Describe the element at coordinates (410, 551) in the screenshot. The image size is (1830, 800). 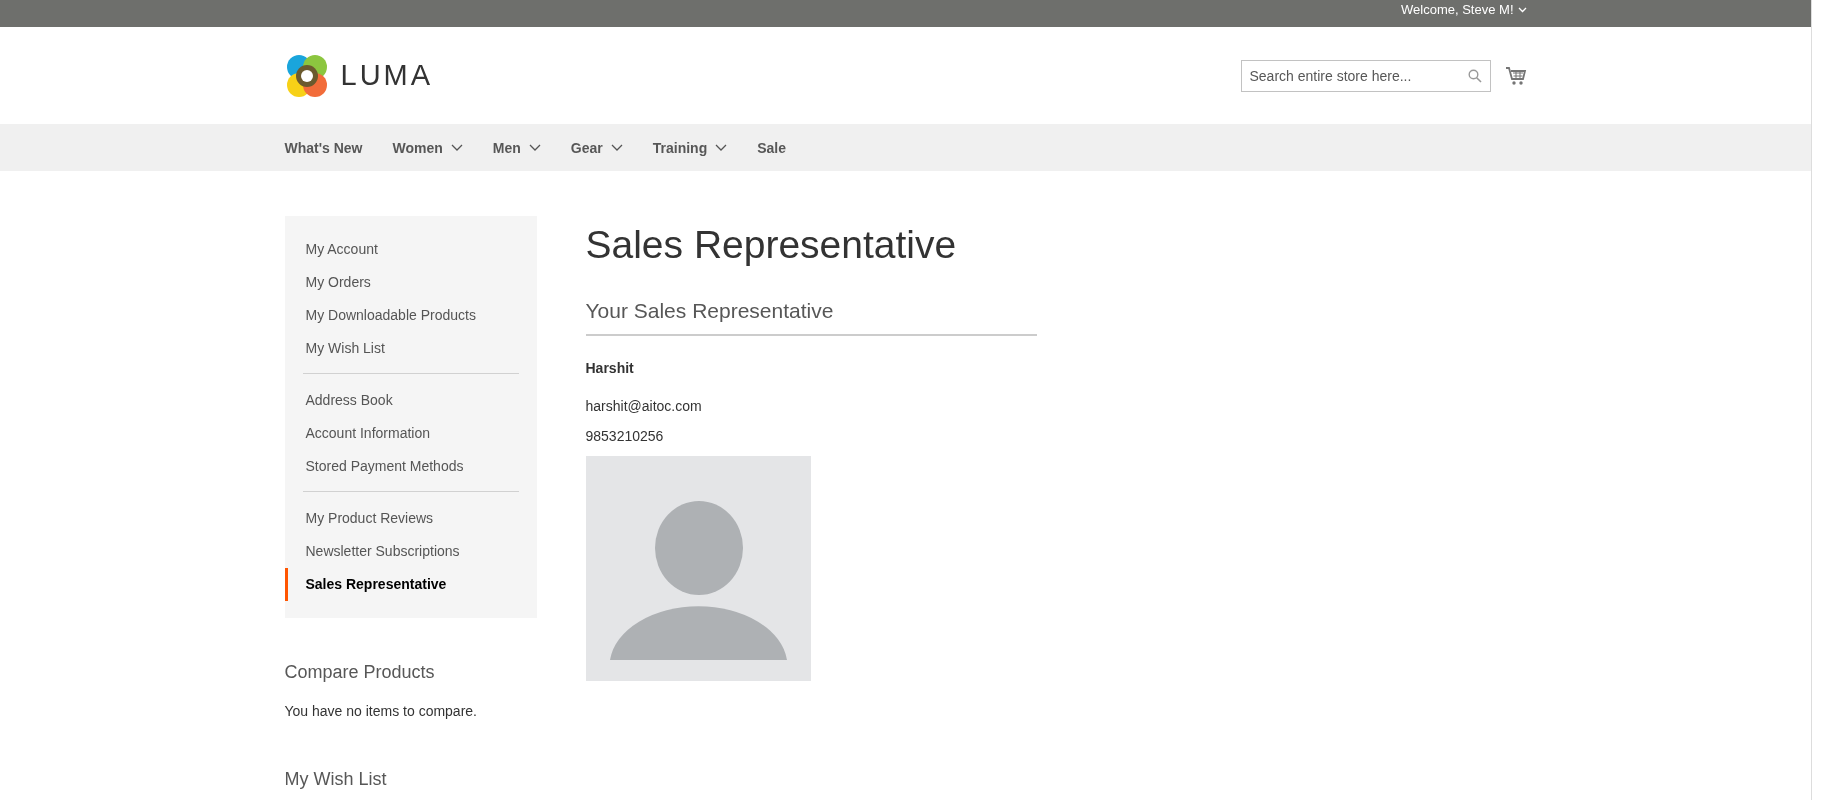
I see `sidebar-item: Newsletter Subscriptions` at that location.